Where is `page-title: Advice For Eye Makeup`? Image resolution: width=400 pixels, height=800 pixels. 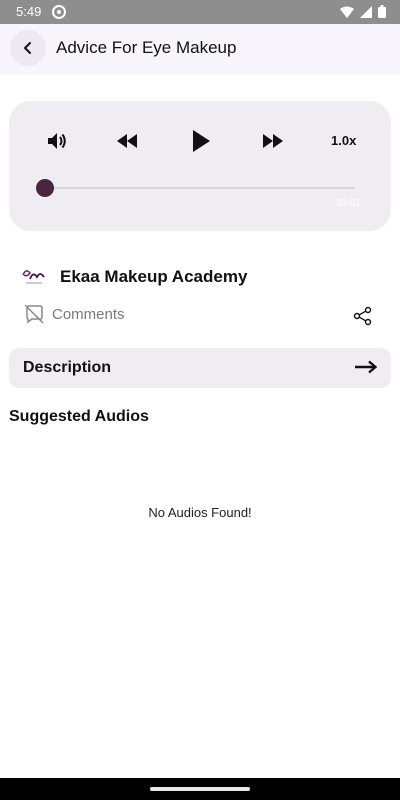 page-title: Advice For Eye Makeup is located at coordinates (146, 47).